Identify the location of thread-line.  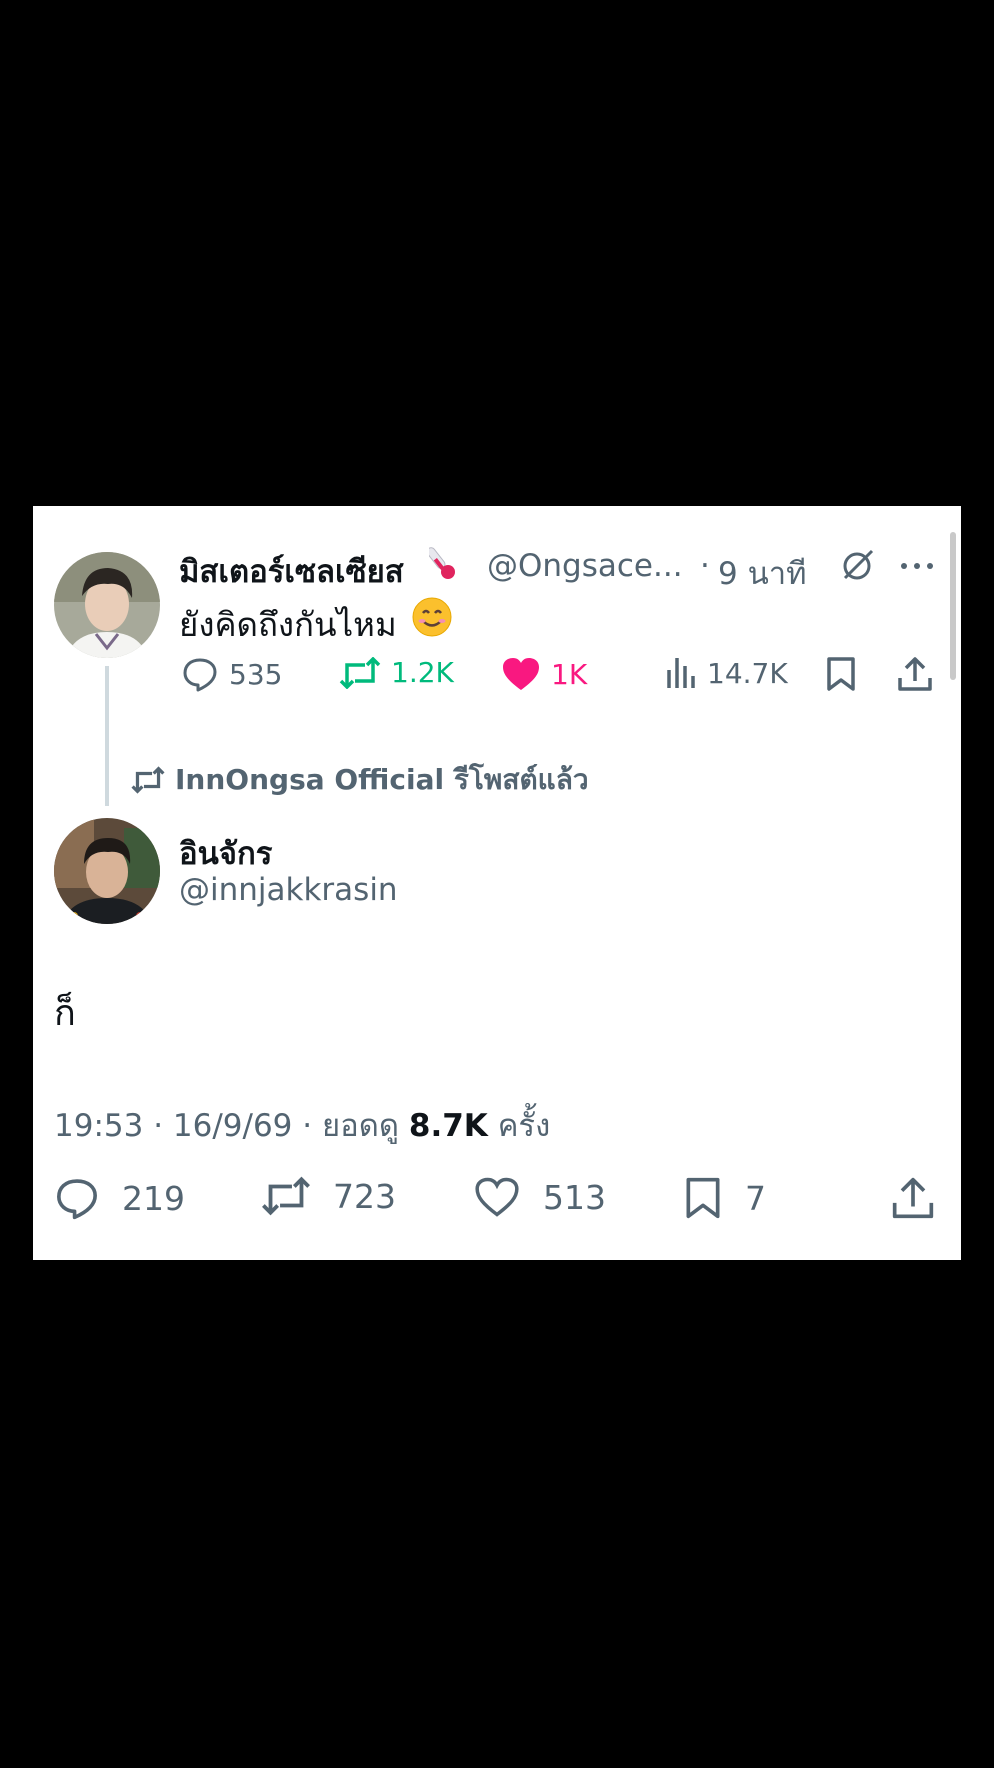
(107, 736).